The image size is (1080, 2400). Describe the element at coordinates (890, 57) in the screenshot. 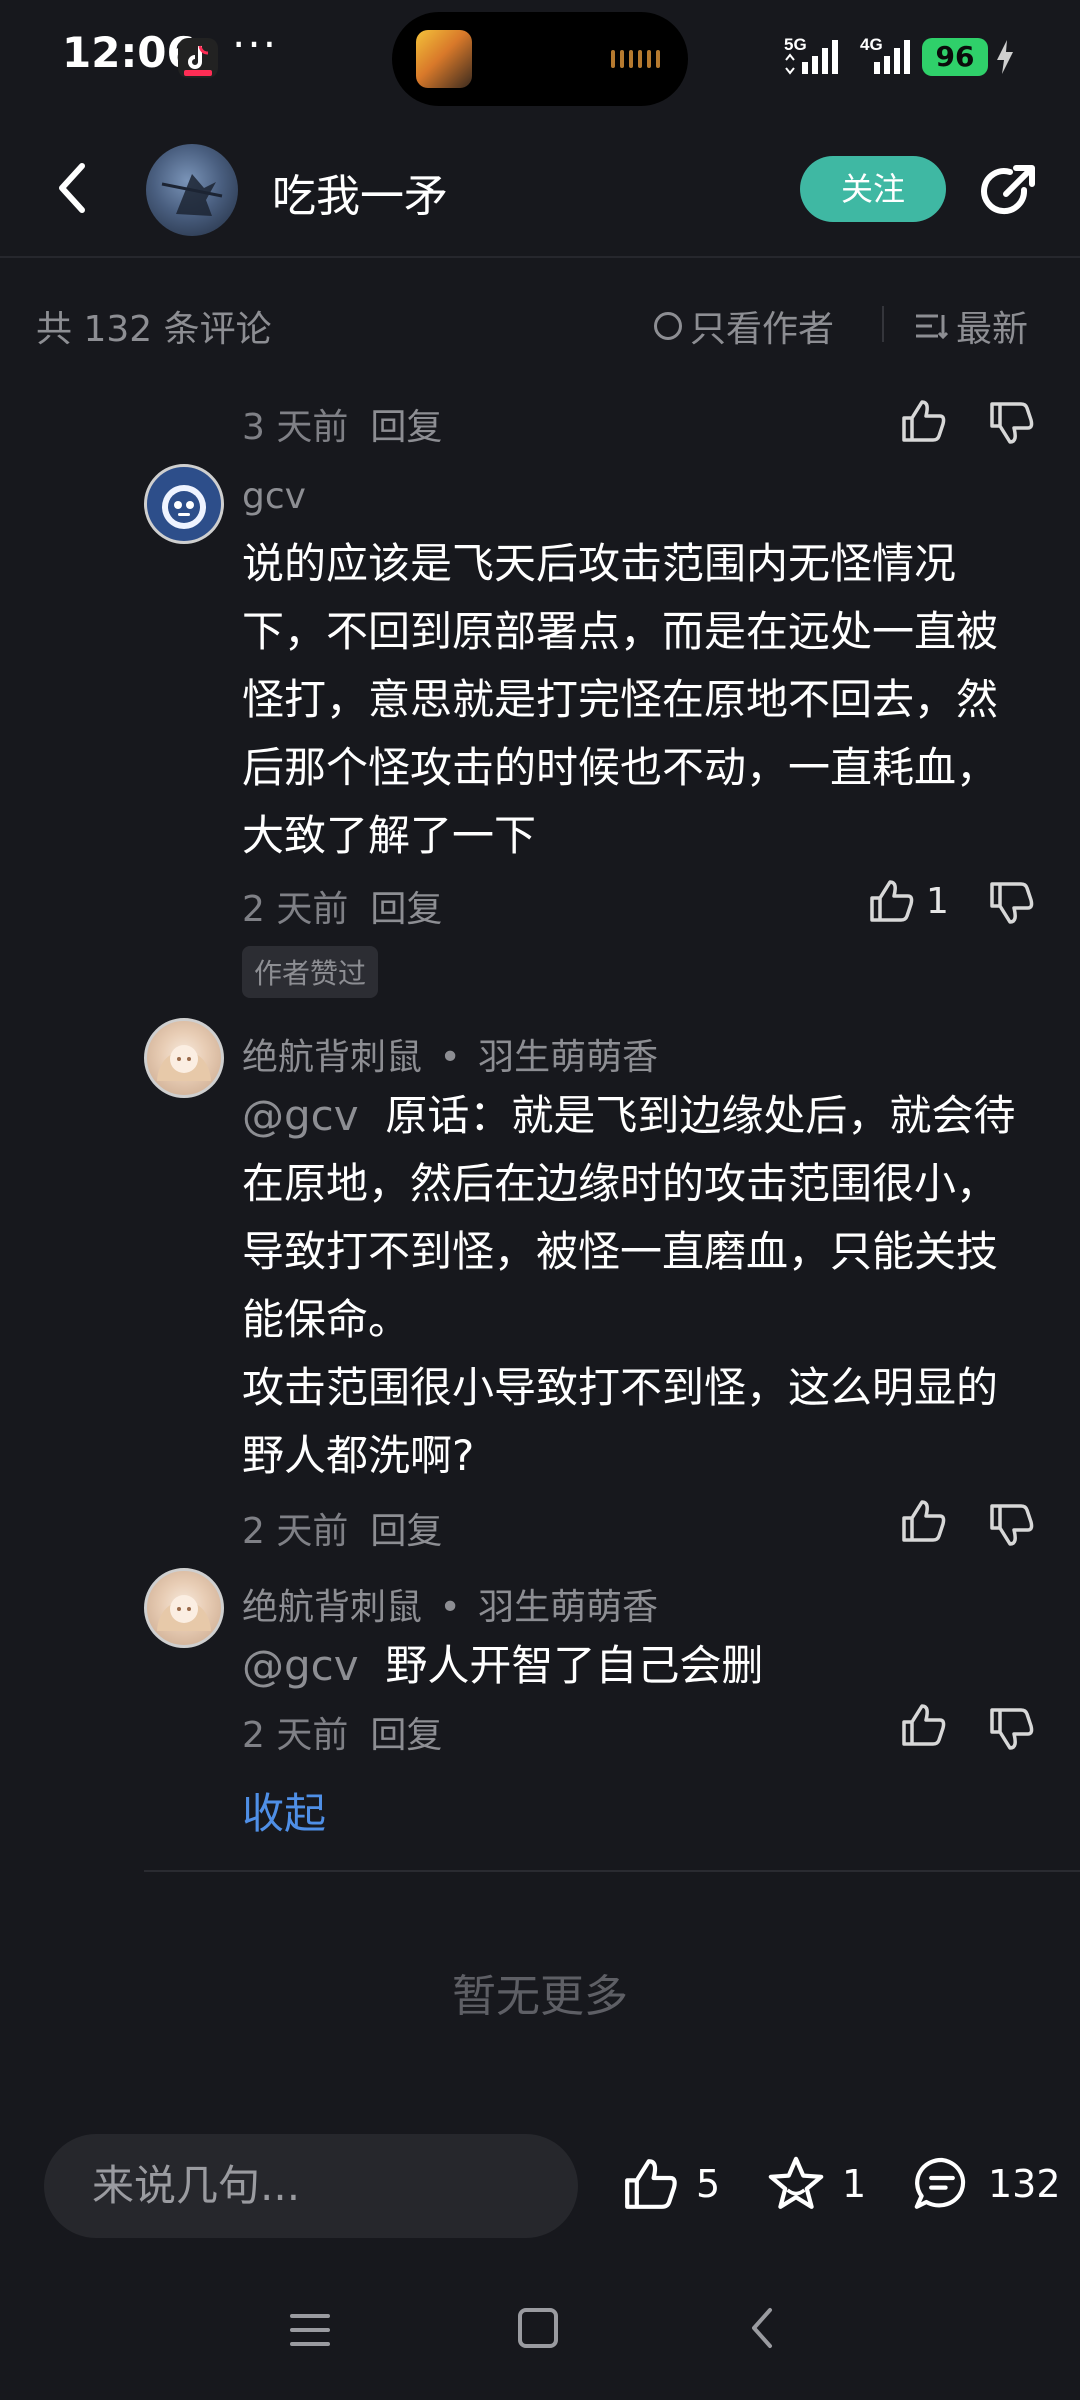

I see `signal-4g-icon: 4G` at that location.